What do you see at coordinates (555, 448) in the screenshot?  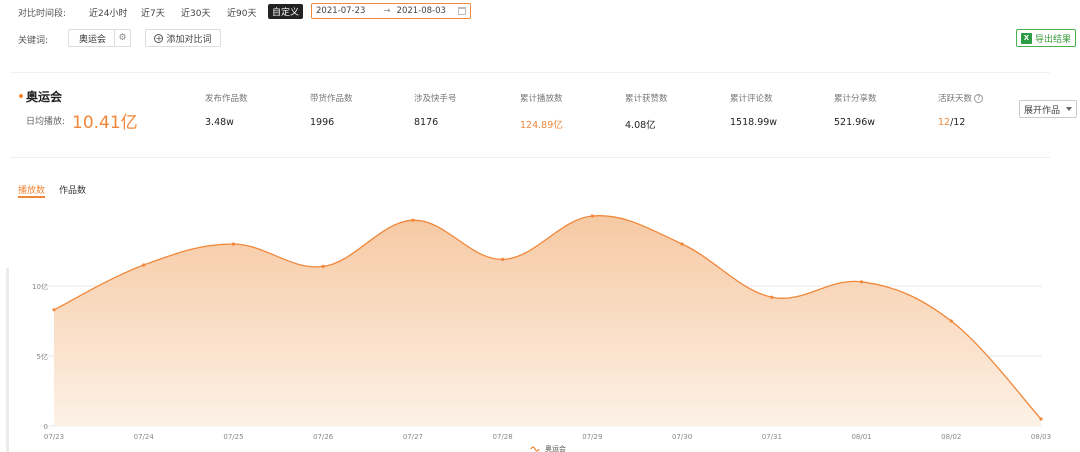 I see `legend-label: 奥运会` at bounding box center [555, 448].